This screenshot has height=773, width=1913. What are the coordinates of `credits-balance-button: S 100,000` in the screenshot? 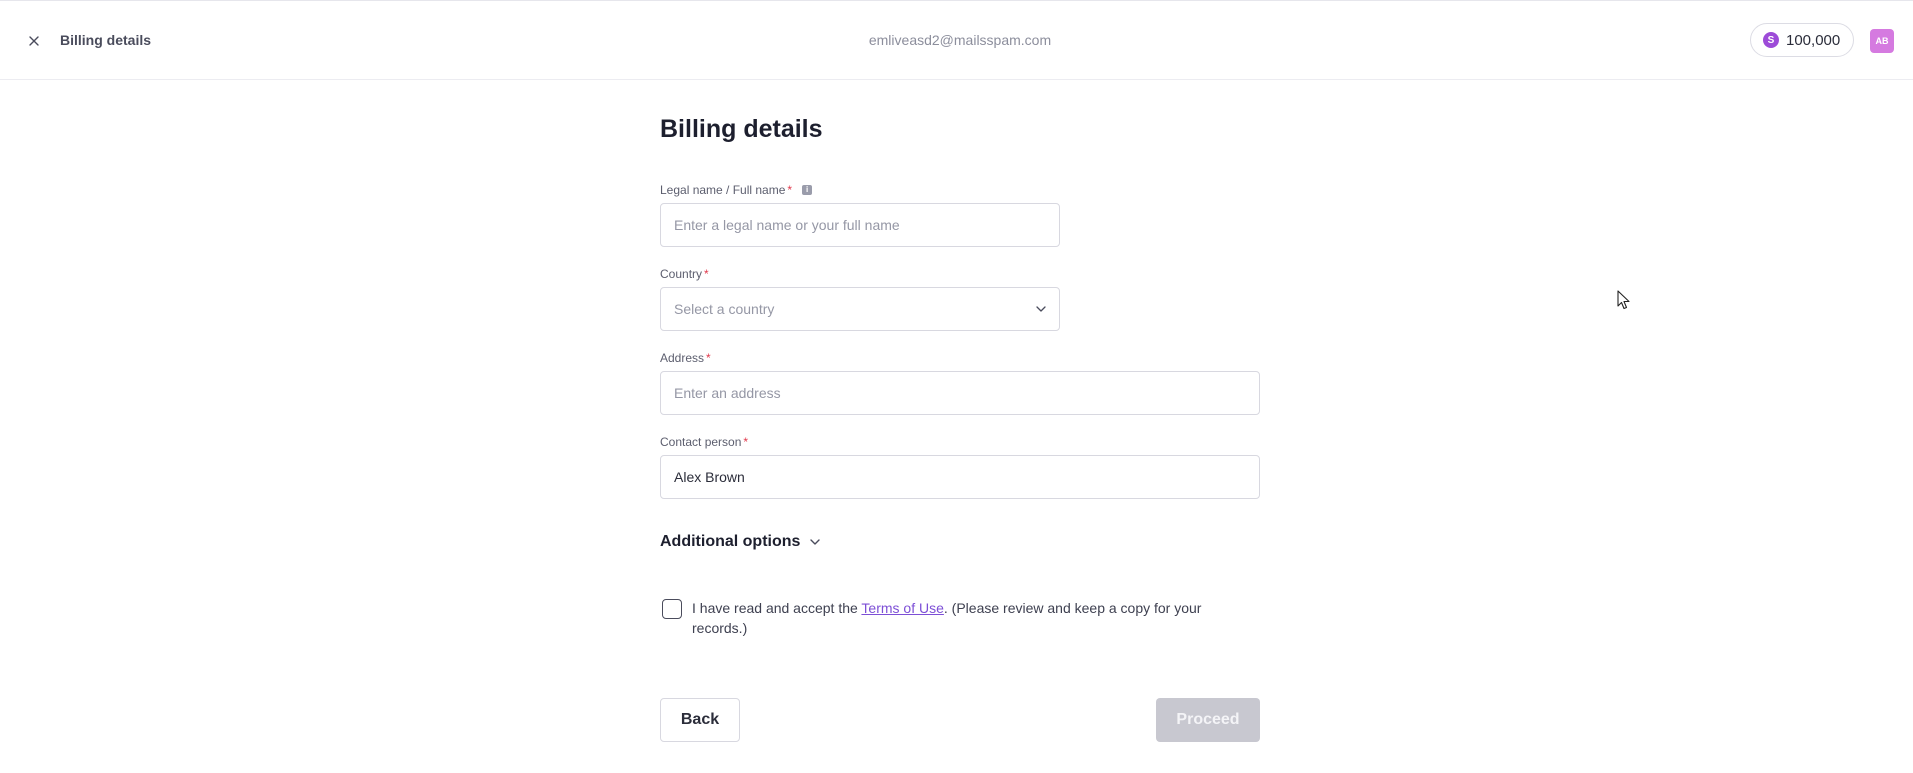 It's located at (1802, 40).